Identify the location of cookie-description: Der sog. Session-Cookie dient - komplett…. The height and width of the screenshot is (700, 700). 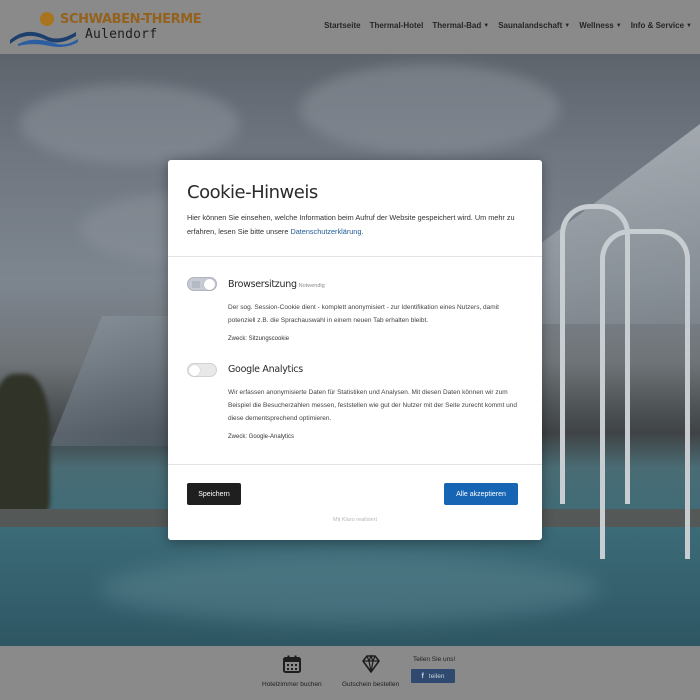
(363, 314).